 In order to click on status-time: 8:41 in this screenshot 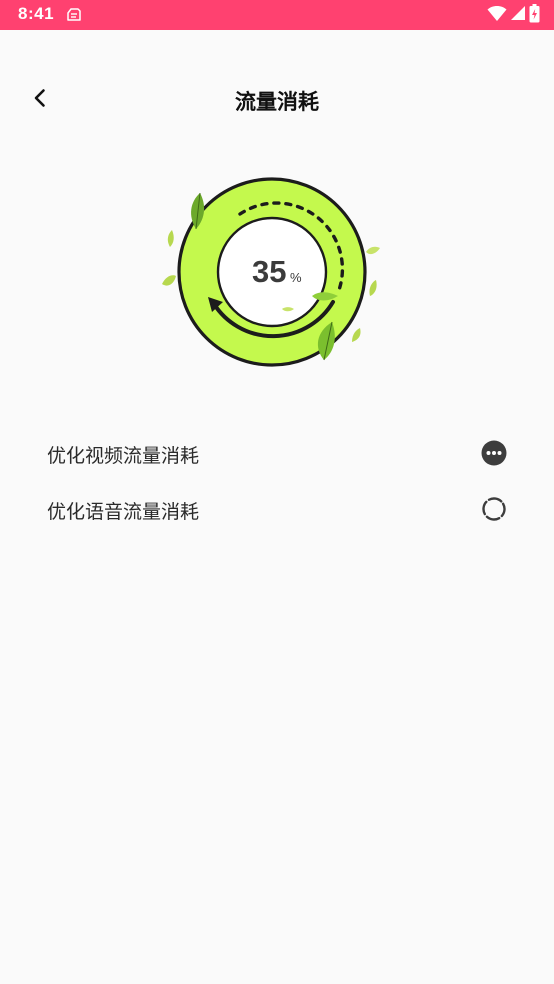, I will do `click(36, 13)`.